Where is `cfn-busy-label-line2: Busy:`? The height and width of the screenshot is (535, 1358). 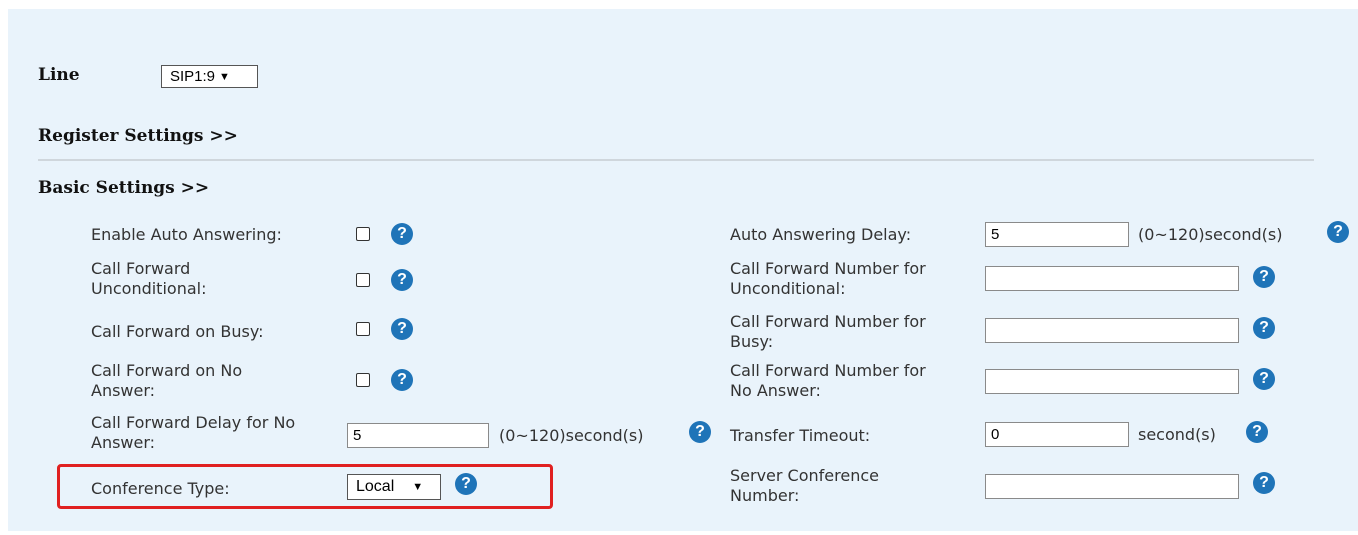 cfn-busy-label-line2: Busy: is located at coordinates (752, 341).